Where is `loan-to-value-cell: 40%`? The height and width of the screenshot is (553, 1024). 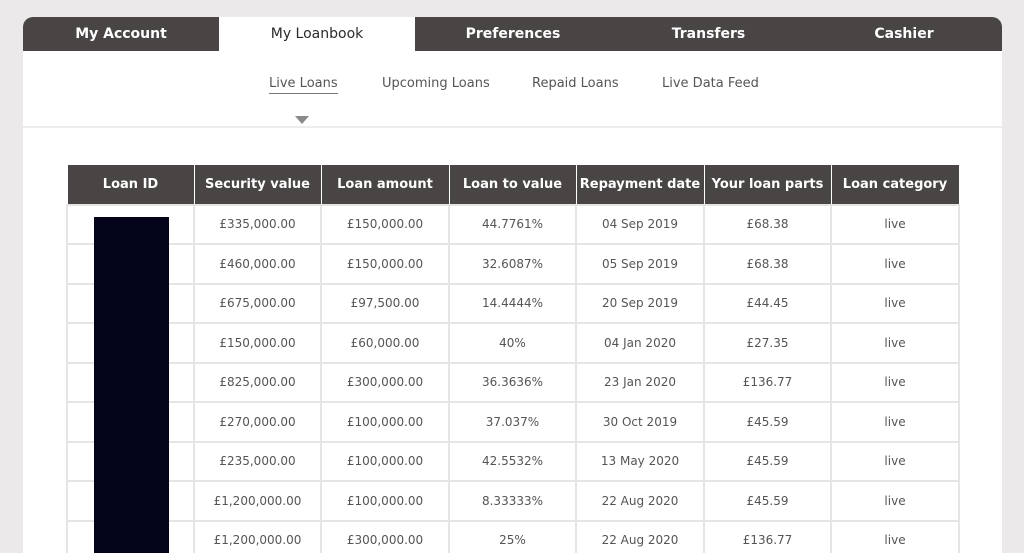 loan-to-value-cell: 40% is located at coordinates (512, 343).